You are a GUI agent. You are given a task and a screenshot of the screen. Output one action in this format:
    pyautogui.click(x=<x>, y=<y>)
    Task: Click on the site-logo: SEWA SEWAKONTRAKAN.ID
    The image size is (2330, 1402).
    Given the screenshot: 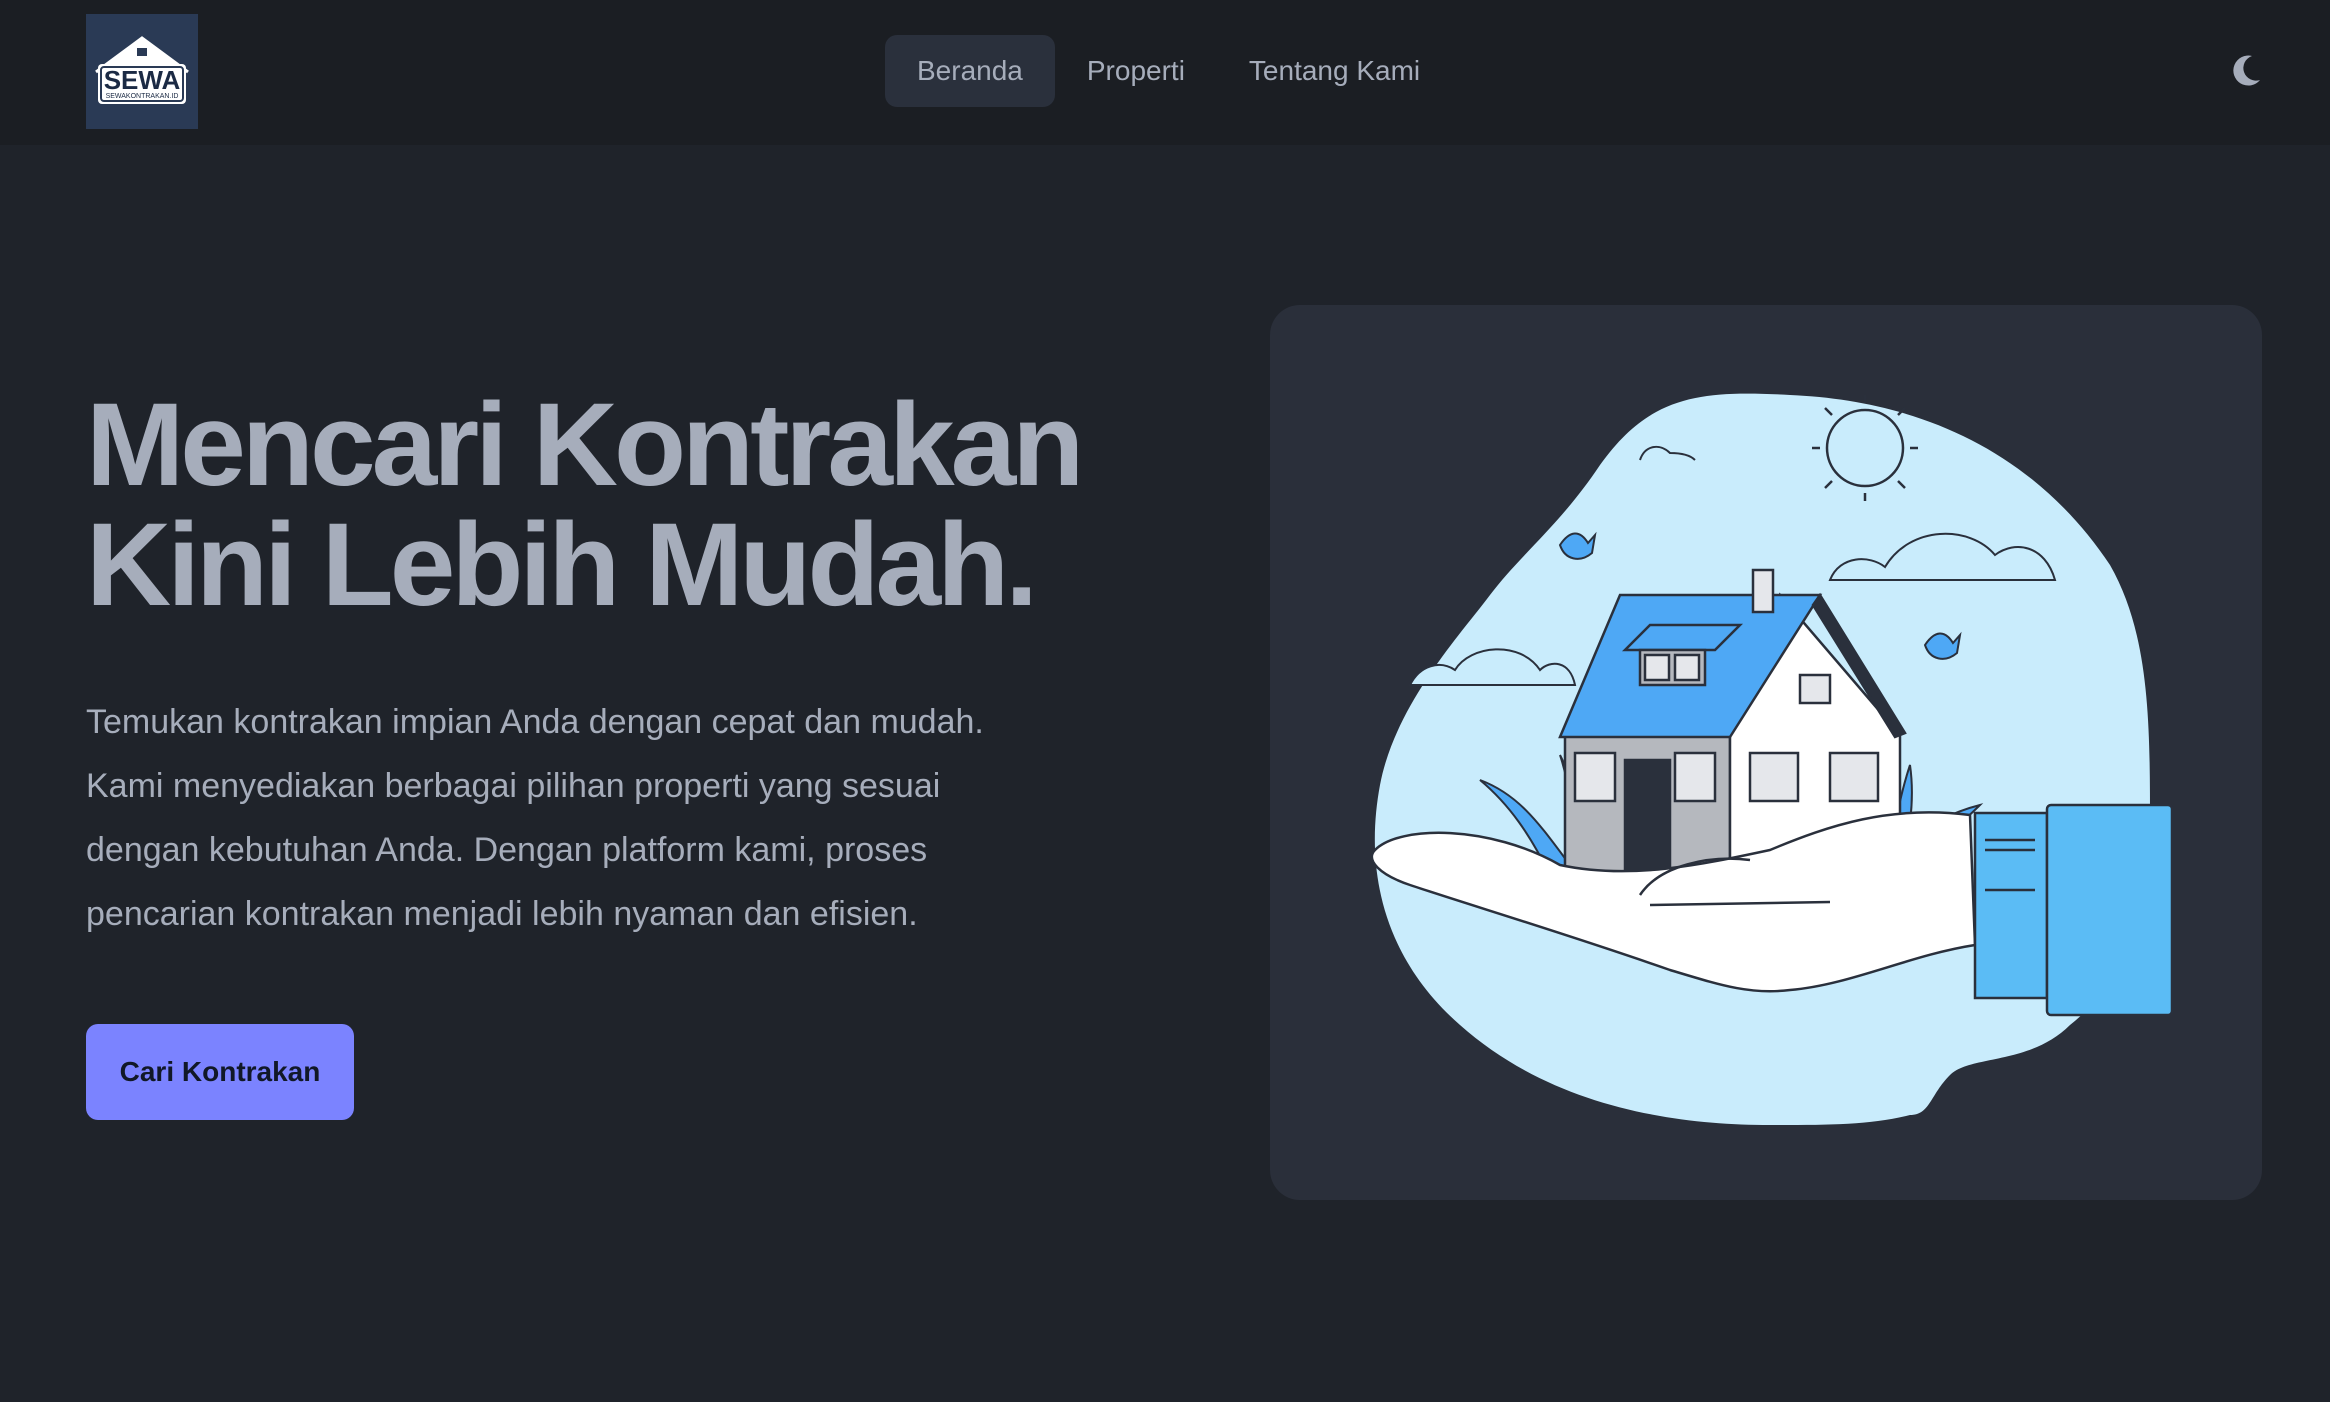 What is the action you would take?
    pyautogui.click(x=142, y=71)
    